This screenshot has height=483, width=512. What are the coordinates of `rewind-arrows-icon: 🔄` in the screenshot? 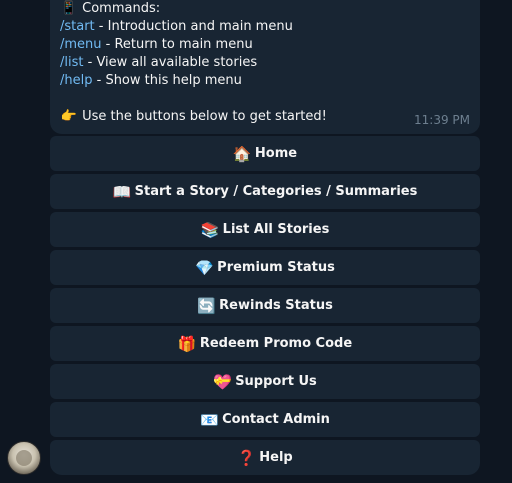 It's located at (206, 305).